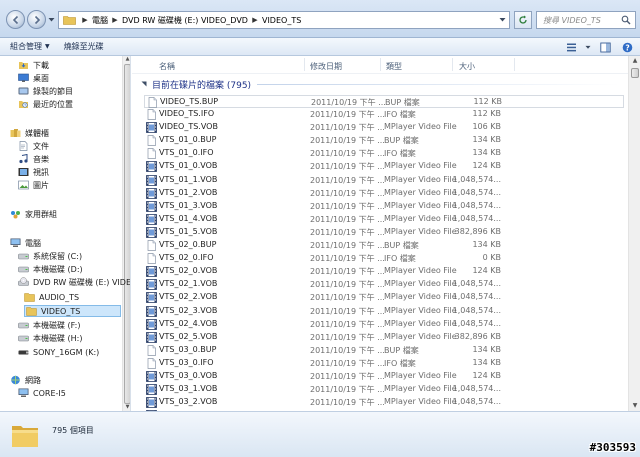 The height and width of the screenshot is (457, 640). I want to click on recent-pages-dropdown-icon, so click(51, 20).